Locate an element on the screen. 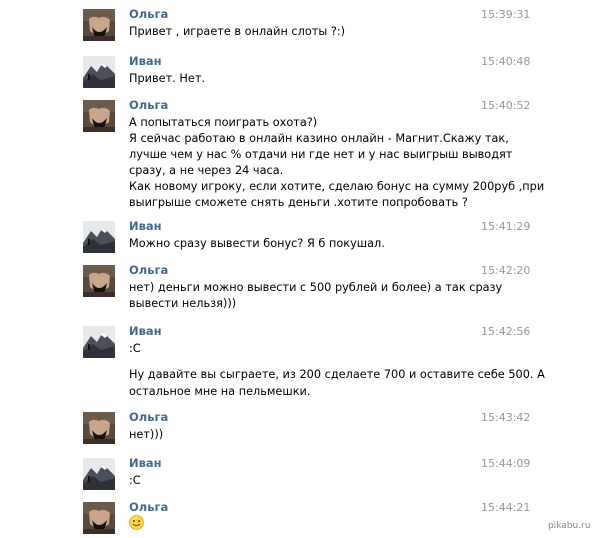 This screenshot has height=538, width=600. timestamp: 15:44:09 is located at coordinates (505, 464).